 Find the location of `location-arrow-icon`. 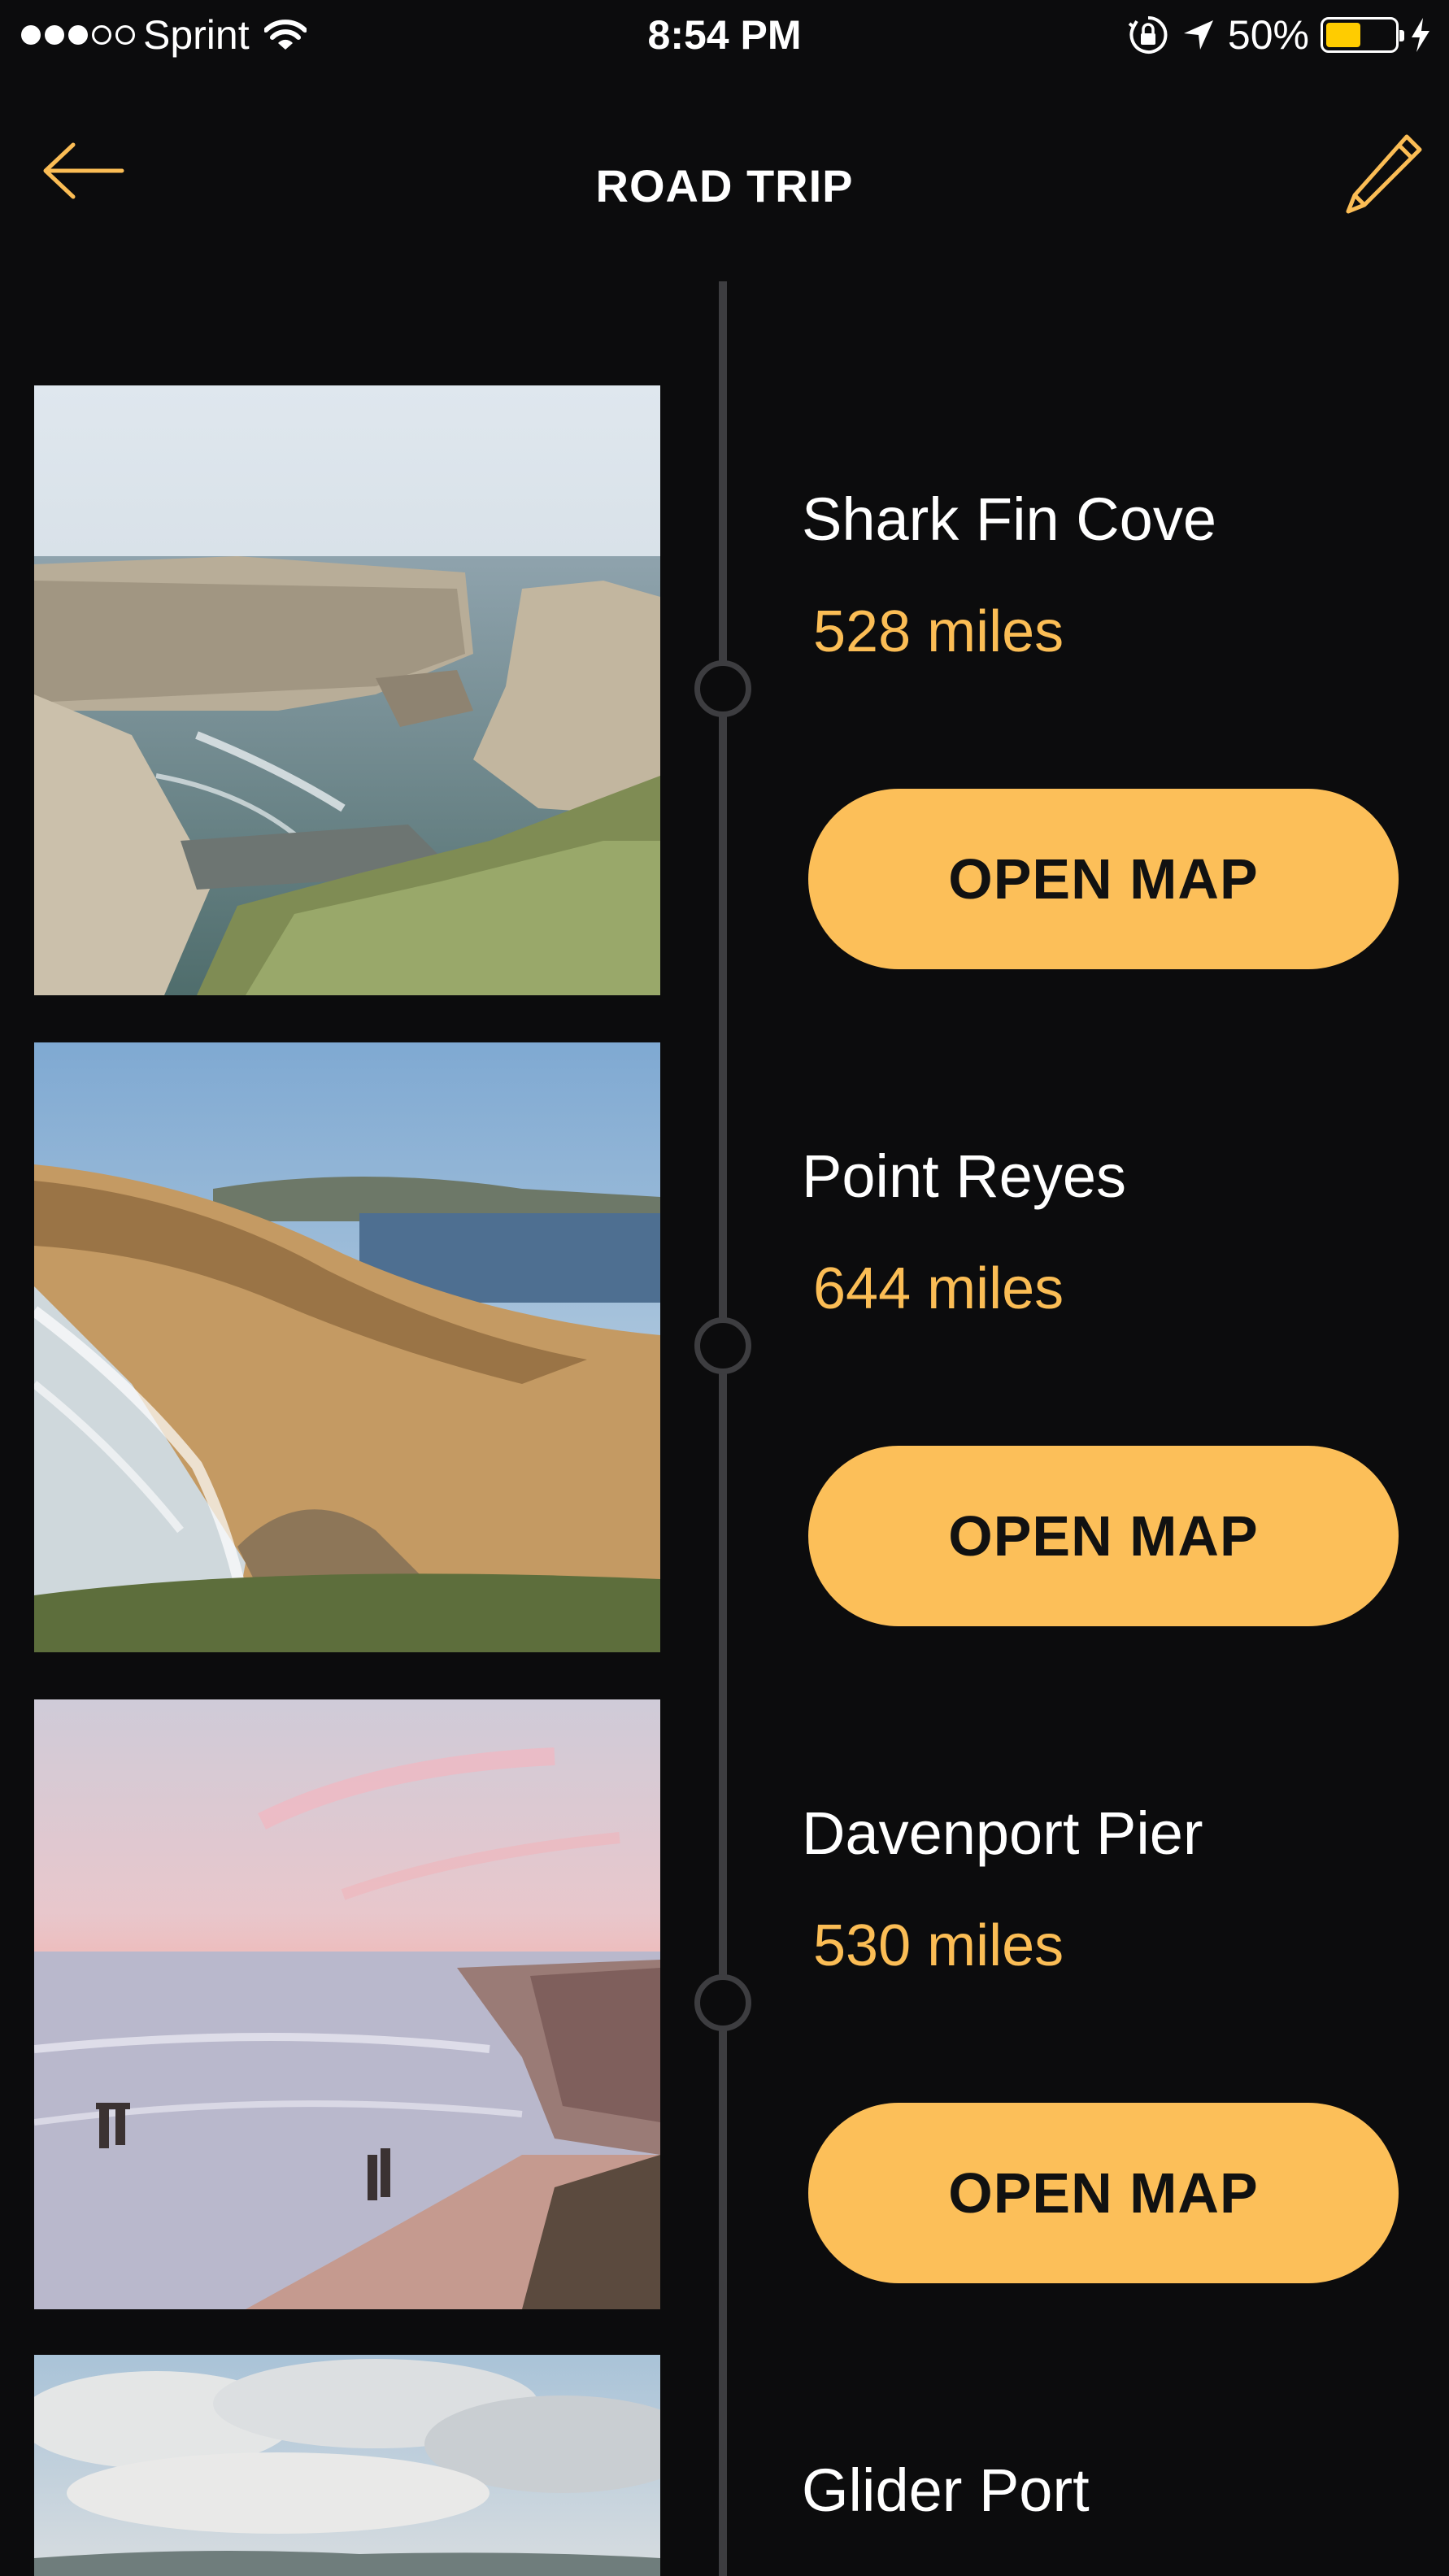

location-arrow-icon is located at coordinates (1198, 35).